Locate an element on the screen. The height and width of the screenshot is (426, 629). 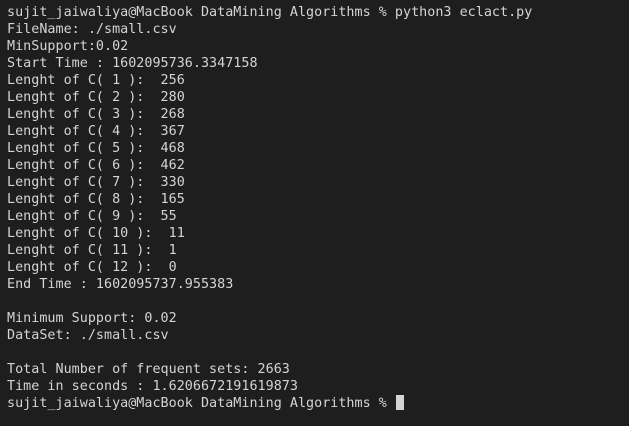
output-line: Lenght of C( 6 ): 462 is located at coordinates (96, 165).